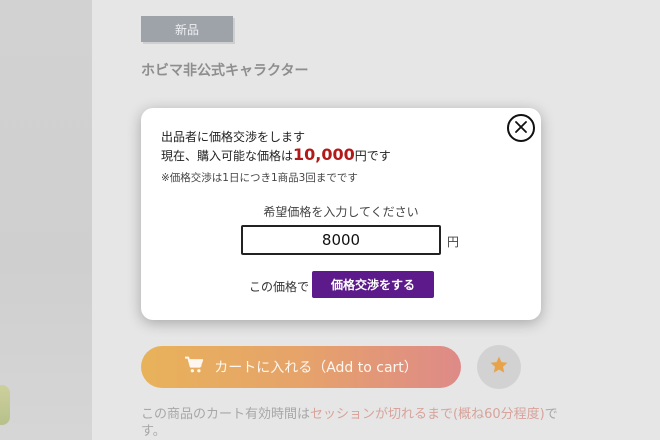 This screenshot has width=660, height=440. I want to click on cart-icon, so click(194, 367).